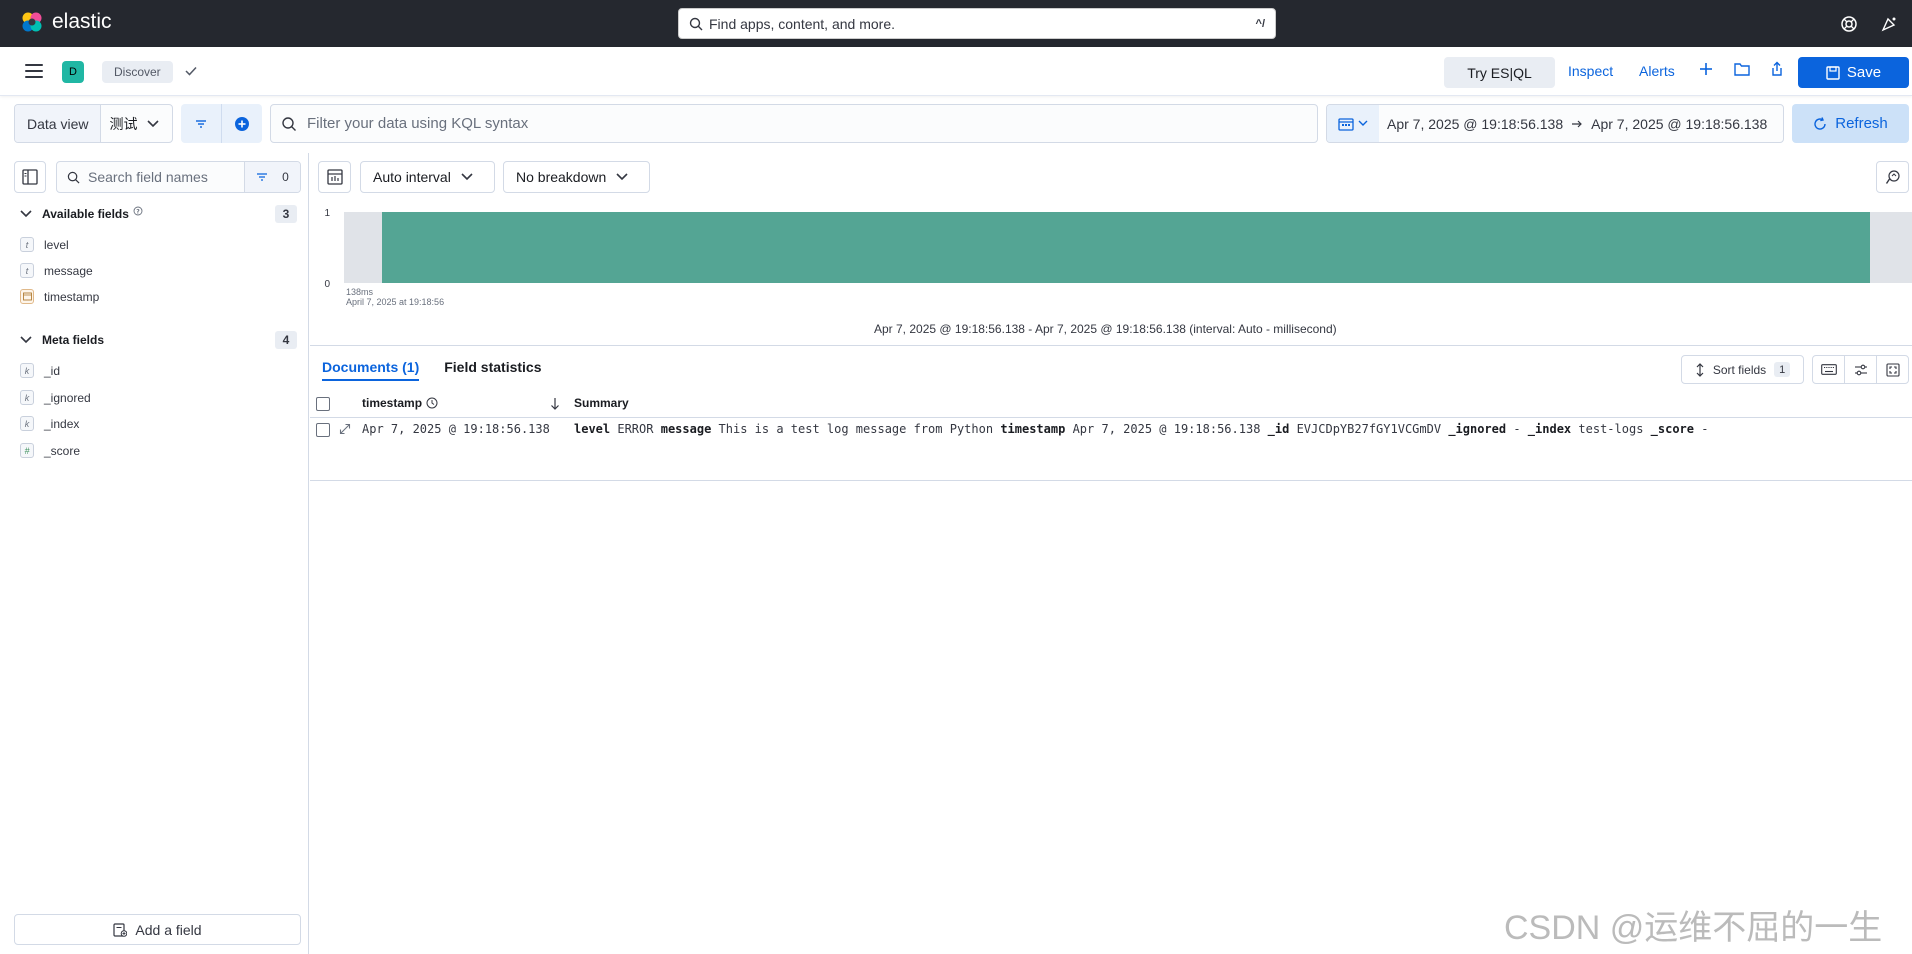 This screenshot has height=954, width=1912. I want to click on summary-value-message: This is a test log message from Python, so click(856, 429).